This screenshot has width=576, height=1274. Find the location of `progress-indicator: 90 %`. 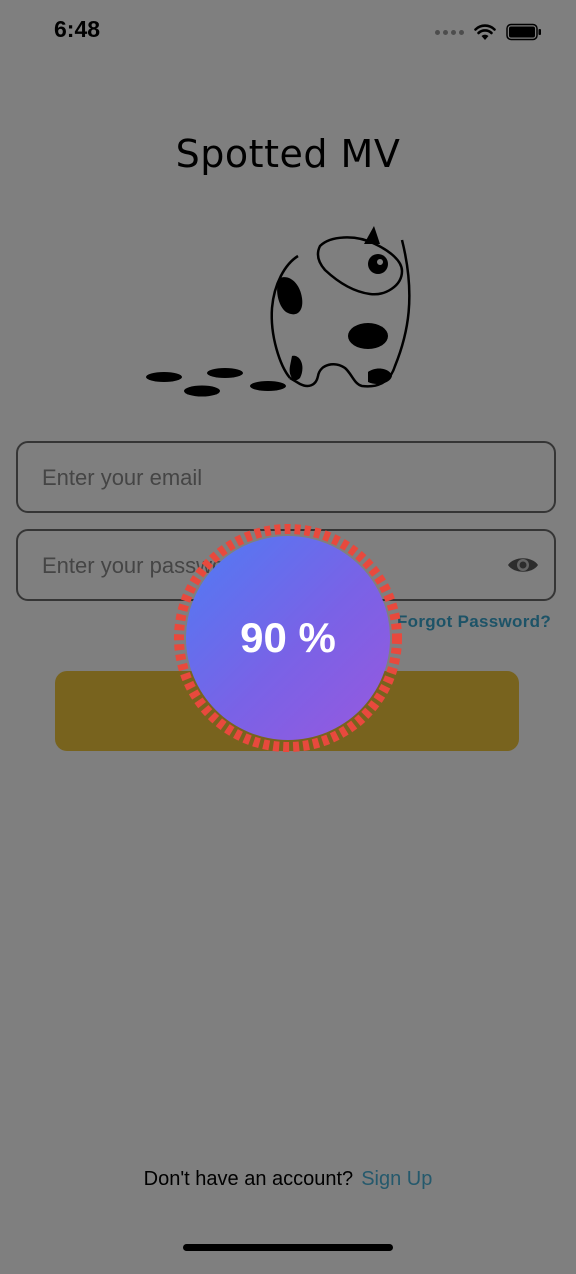

progress-indicator: 90 % is located at coordinates (288, 638).